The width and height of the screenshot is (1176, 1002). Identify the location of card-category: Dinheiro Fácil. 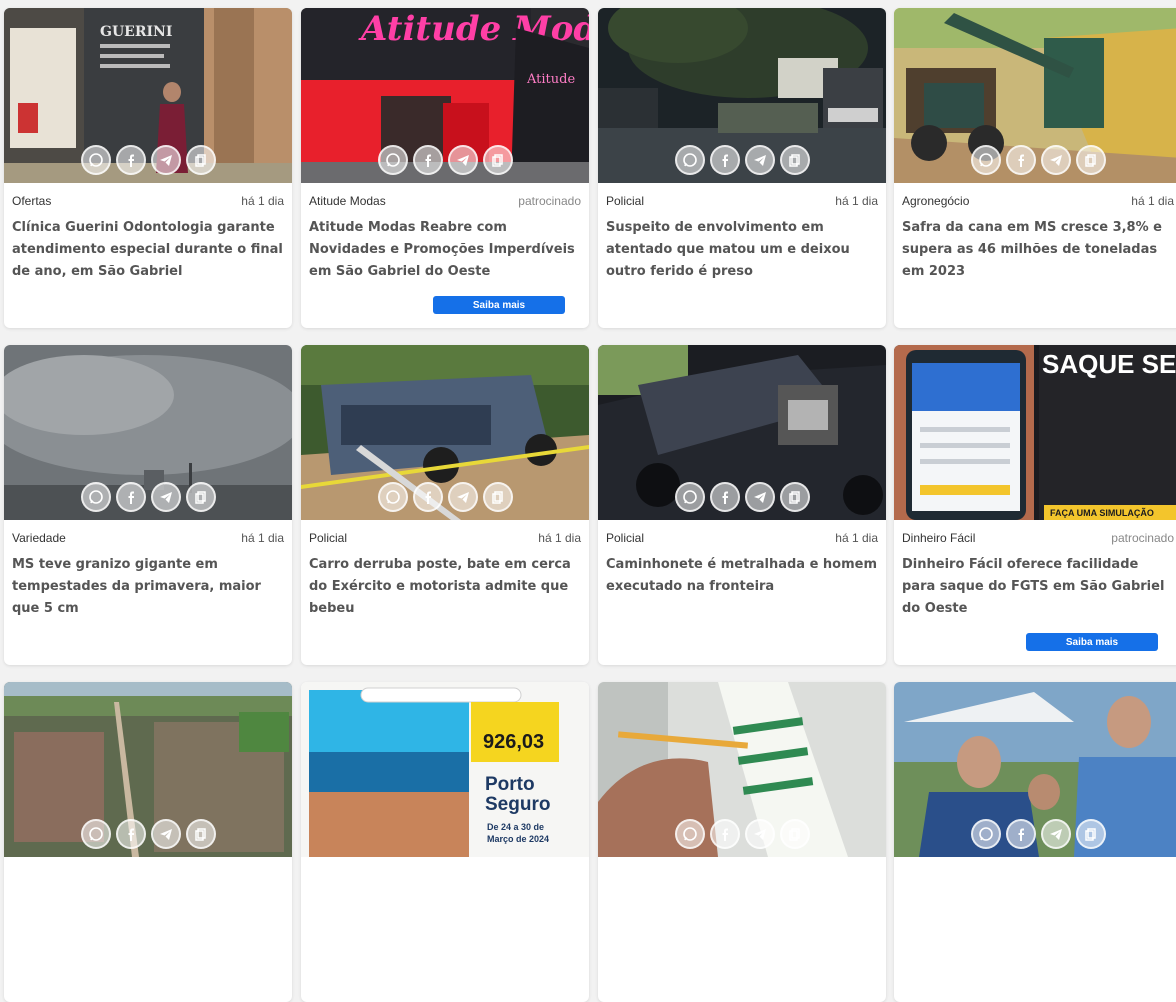
(938, 538).